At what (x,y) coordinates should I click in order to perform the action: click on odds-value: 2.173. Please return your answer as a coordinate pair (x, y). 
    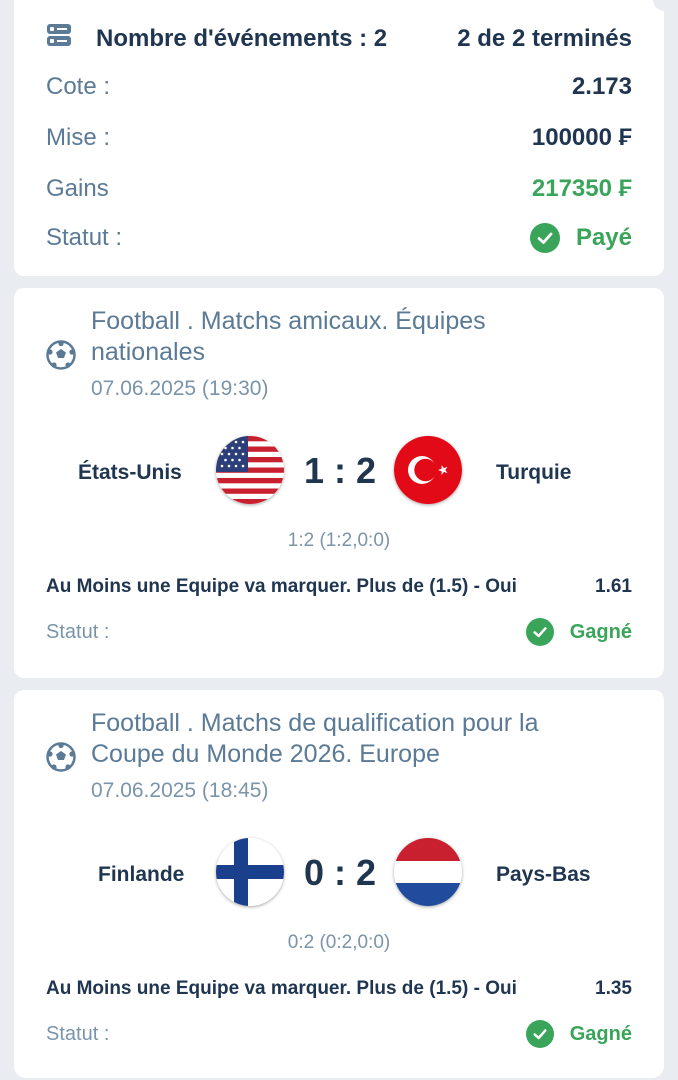
    Looking at the image, I should click on (601, 86).